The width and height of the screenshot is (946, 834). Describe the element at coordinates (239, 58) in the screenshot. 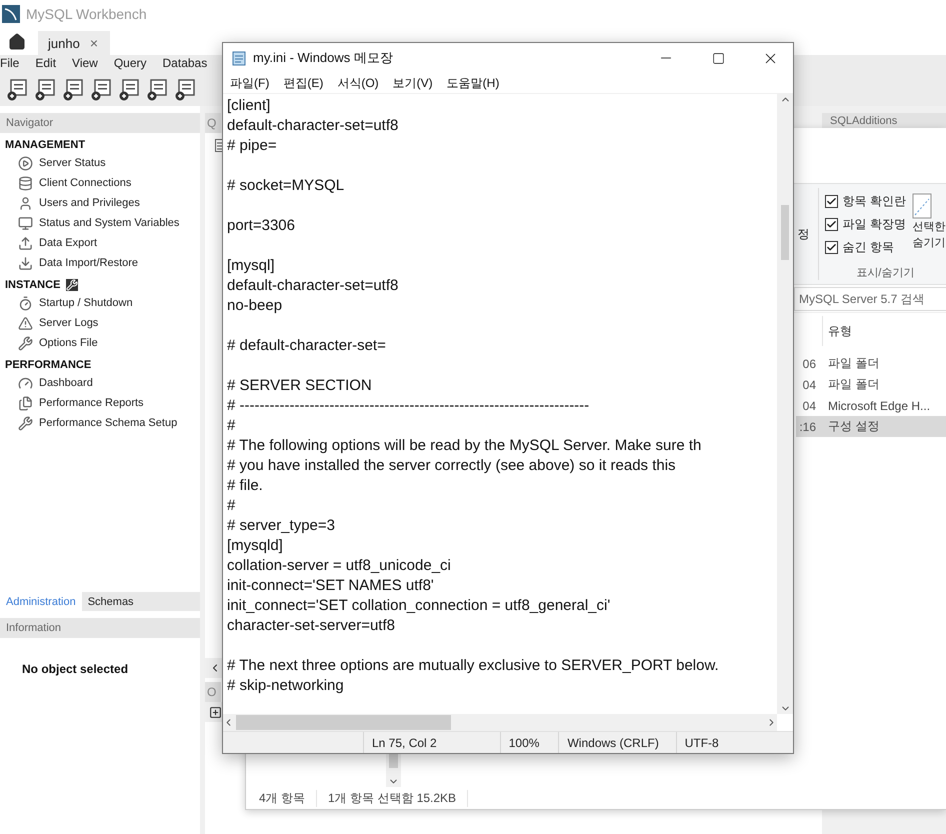

I see `notepad-icon` at that location.